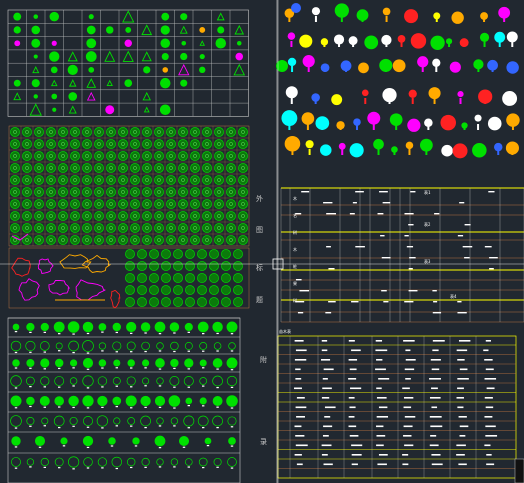  I want to click on colored-plant, so click(409, 145).